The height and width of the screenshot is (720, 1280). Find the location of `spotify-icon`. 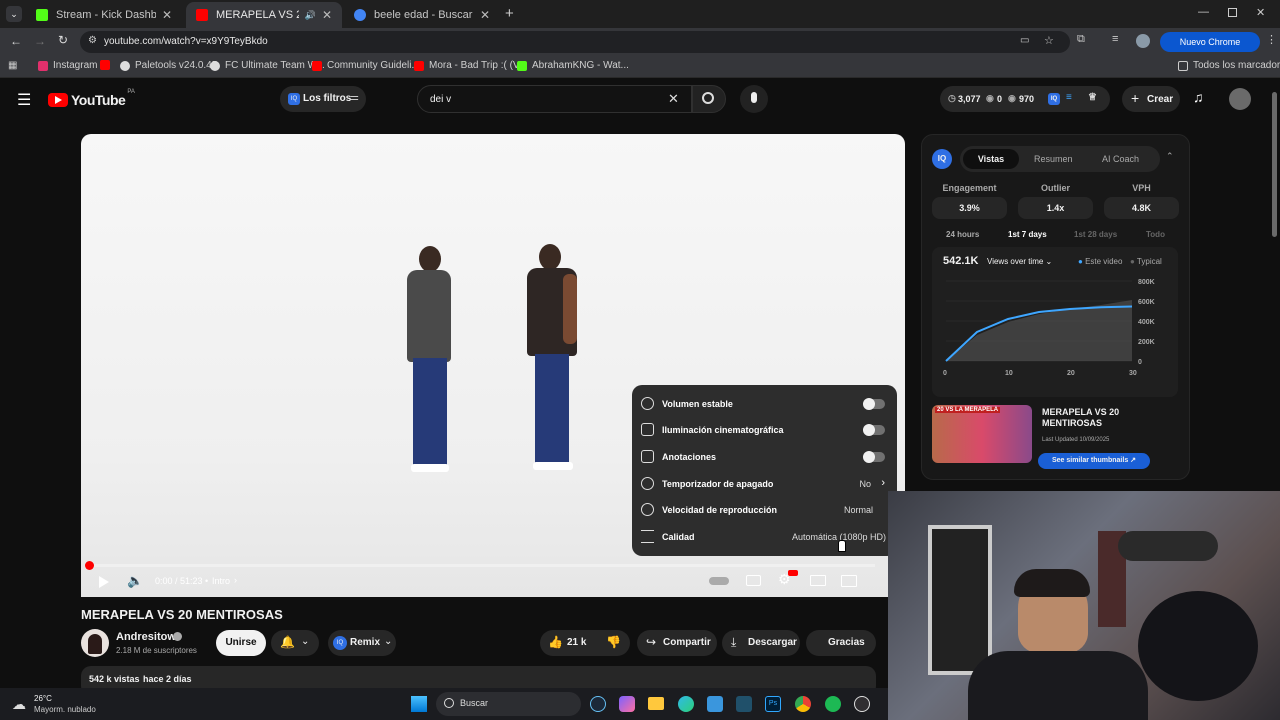

spotify-icon is located at coordinates (833, 704).